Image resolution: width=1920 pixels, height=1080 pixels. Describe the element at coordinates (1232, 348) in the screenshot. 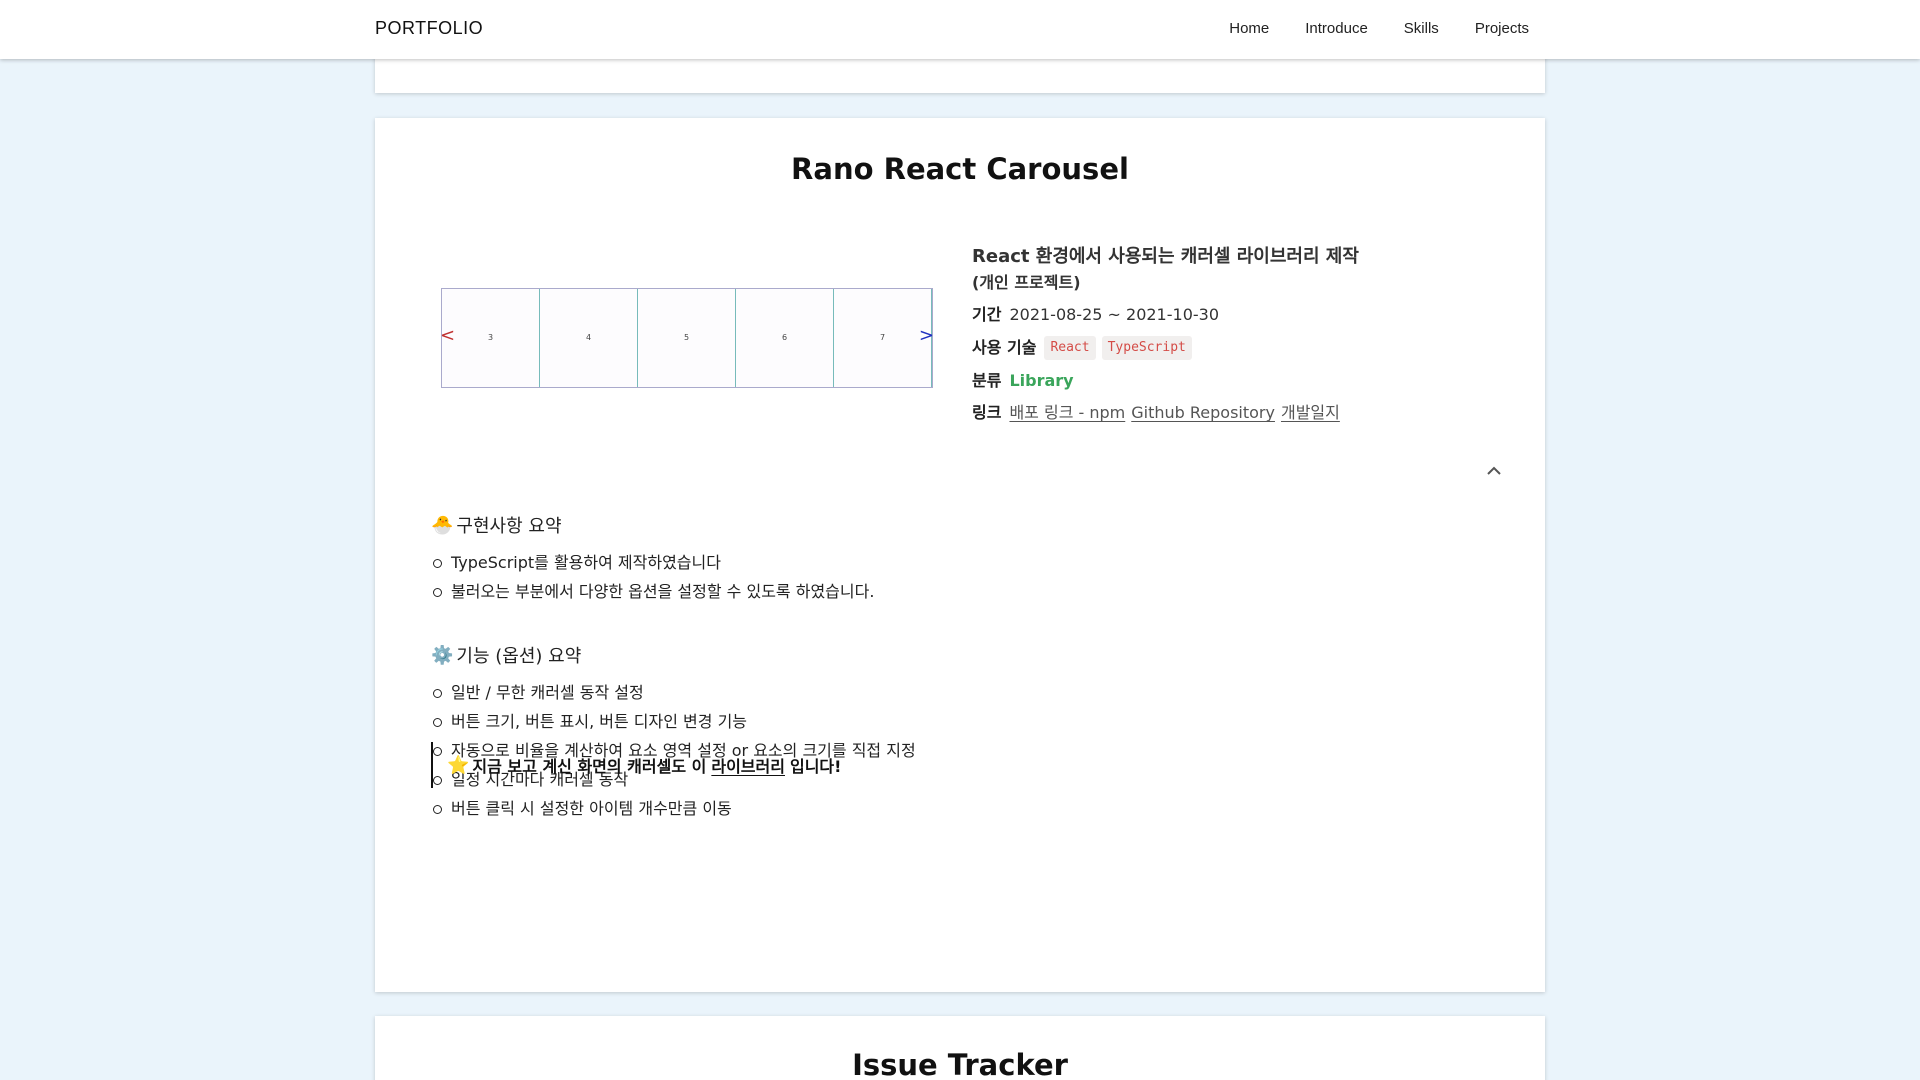

I see `tech-row: 사용 기술 React TypeScript` at that location.